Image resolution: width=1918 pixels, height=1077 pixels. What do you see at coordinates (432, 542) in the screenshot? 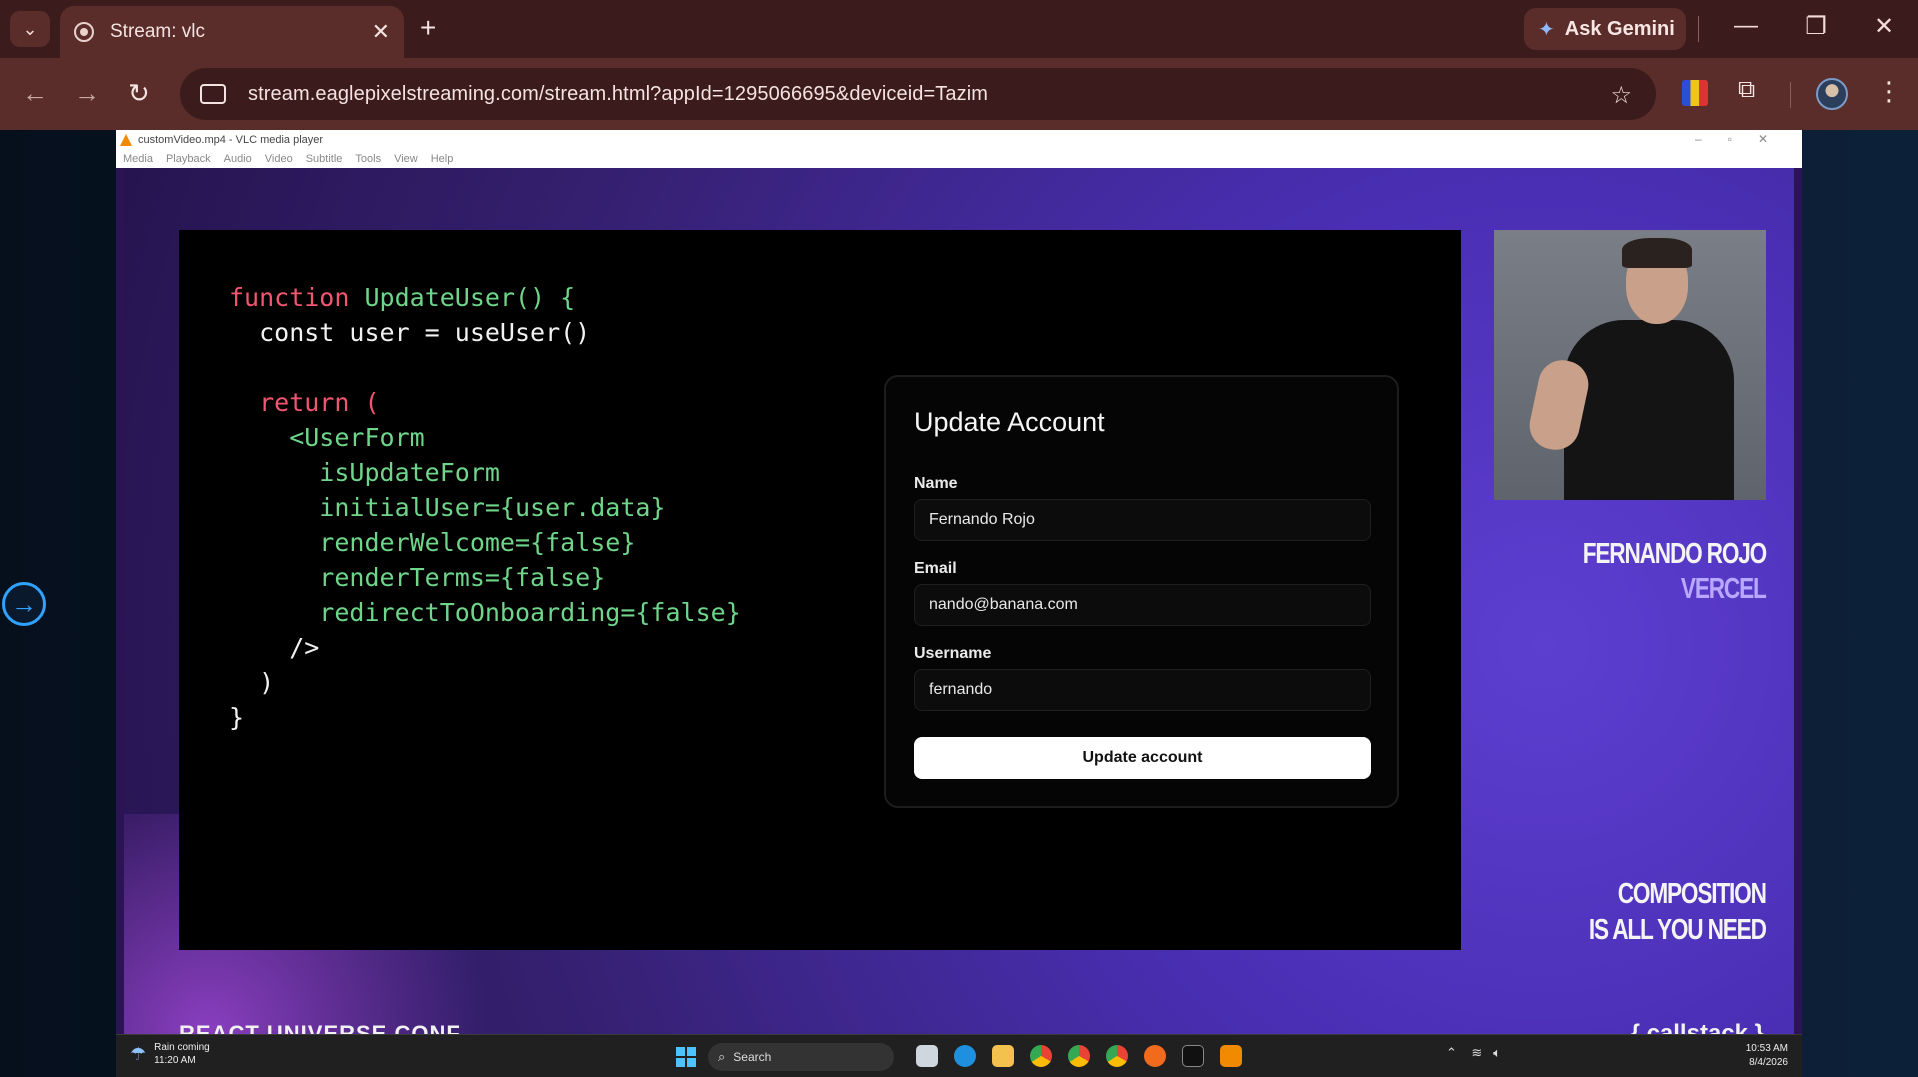
I see `code-line-7: renderWelcome={false}` at bounding box center [432, 542].